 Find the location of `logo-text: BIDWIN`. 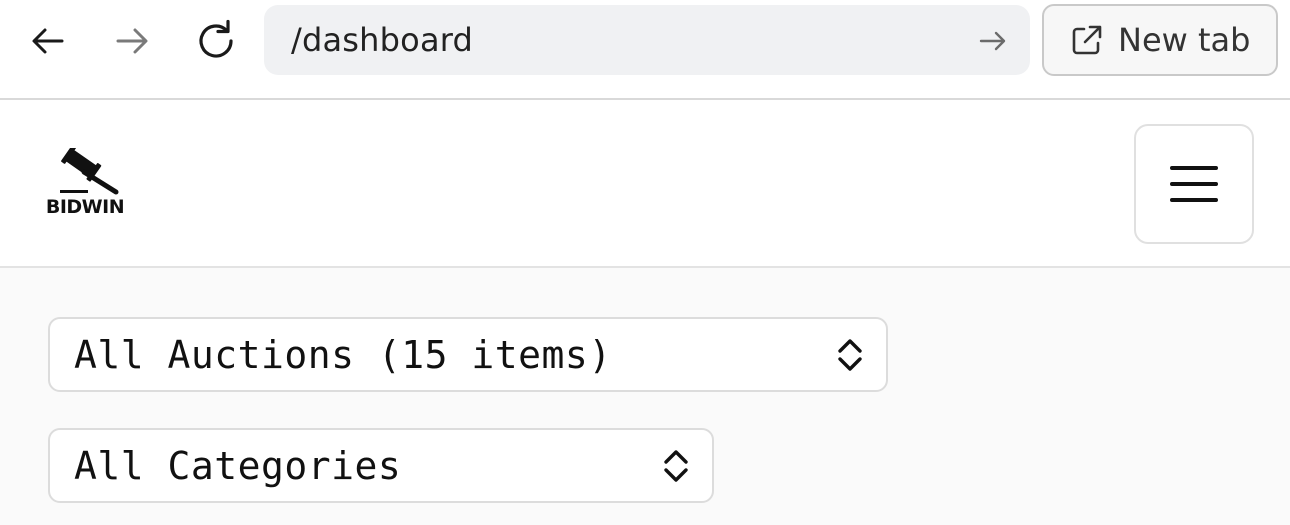

logo-text: BIDWIN is located at coordinates (85, 207).